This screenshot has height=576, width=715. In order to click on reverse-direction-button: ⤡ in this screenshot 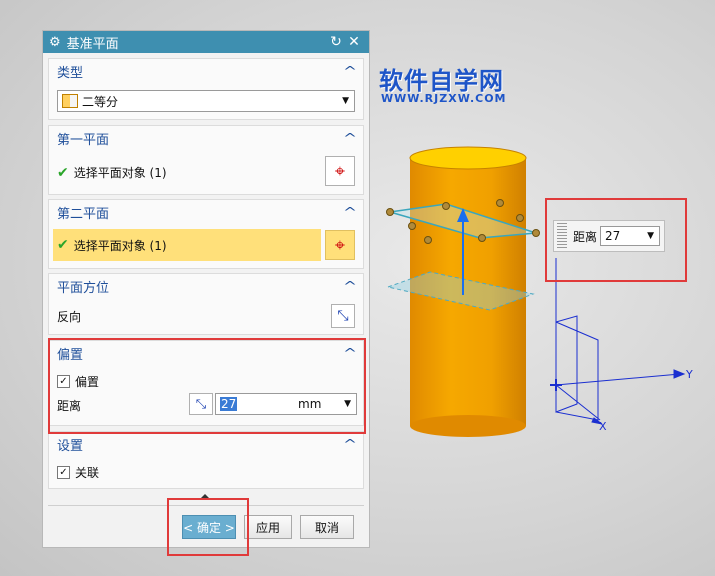, I will do `click(343, 316)`.